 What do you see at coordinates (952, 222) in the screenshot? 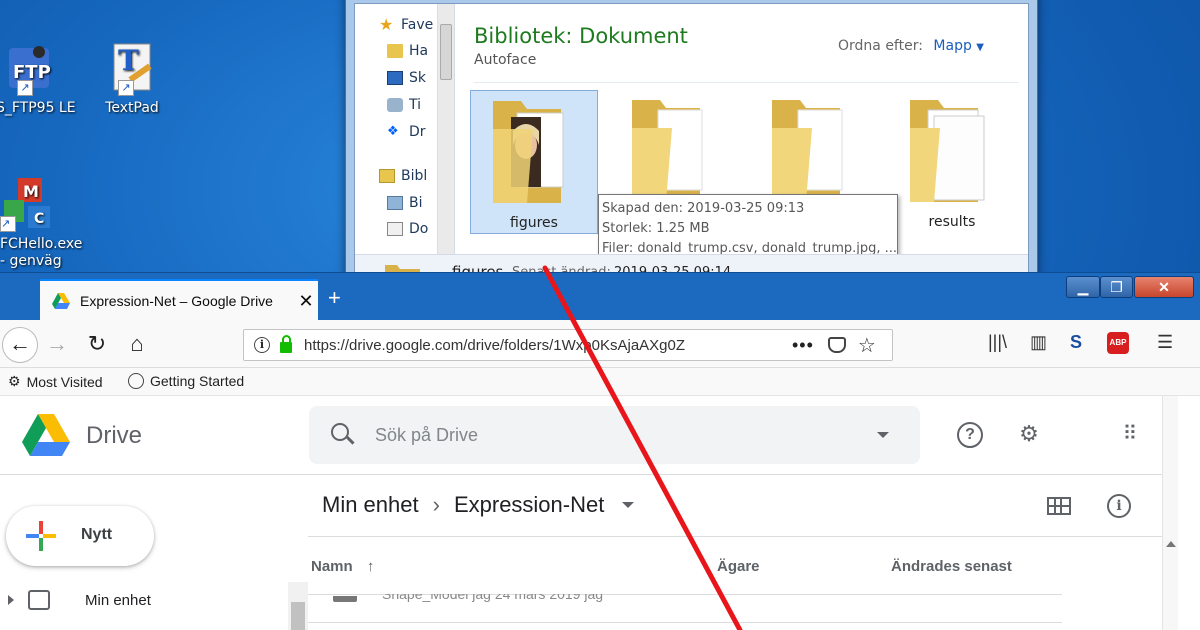
I see `folder-name: results` at bounding box center [952, 222].